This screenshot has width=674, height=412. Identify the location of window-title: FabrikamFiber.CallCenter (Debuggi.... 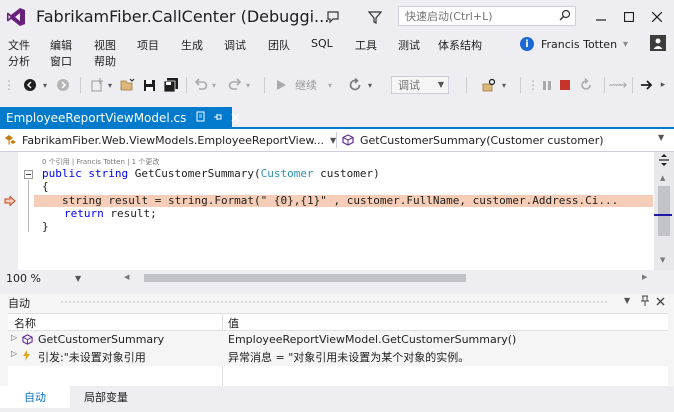
(183, 16).